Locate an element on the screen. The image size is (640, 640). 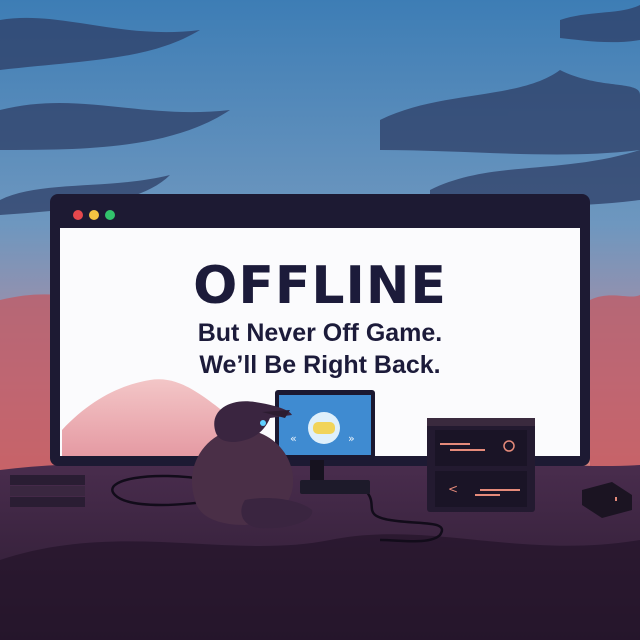
close-button is located at coordinates (78, 215).